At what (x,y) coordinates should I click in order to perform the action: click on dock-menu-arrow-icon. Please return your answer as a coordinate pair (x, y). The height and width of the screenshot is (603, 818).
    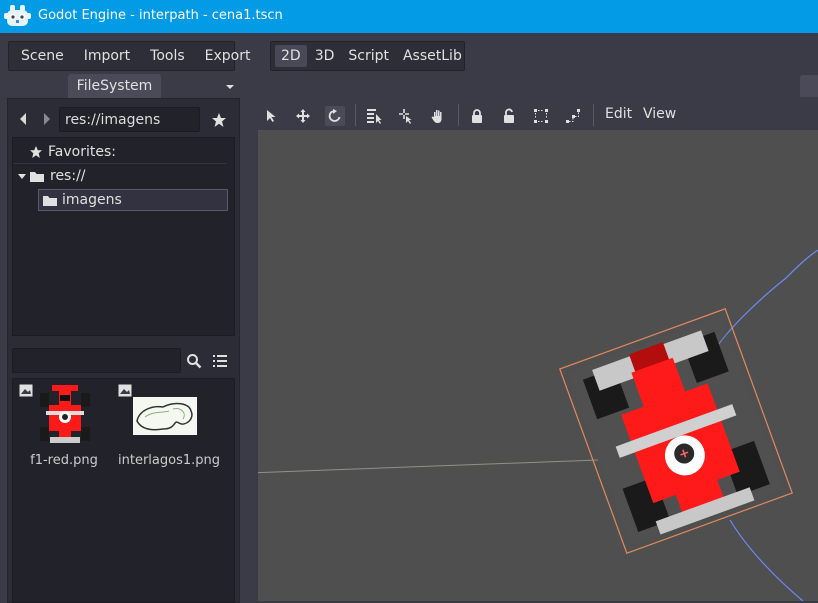
    Looking at the image, I should click on (230, 84).